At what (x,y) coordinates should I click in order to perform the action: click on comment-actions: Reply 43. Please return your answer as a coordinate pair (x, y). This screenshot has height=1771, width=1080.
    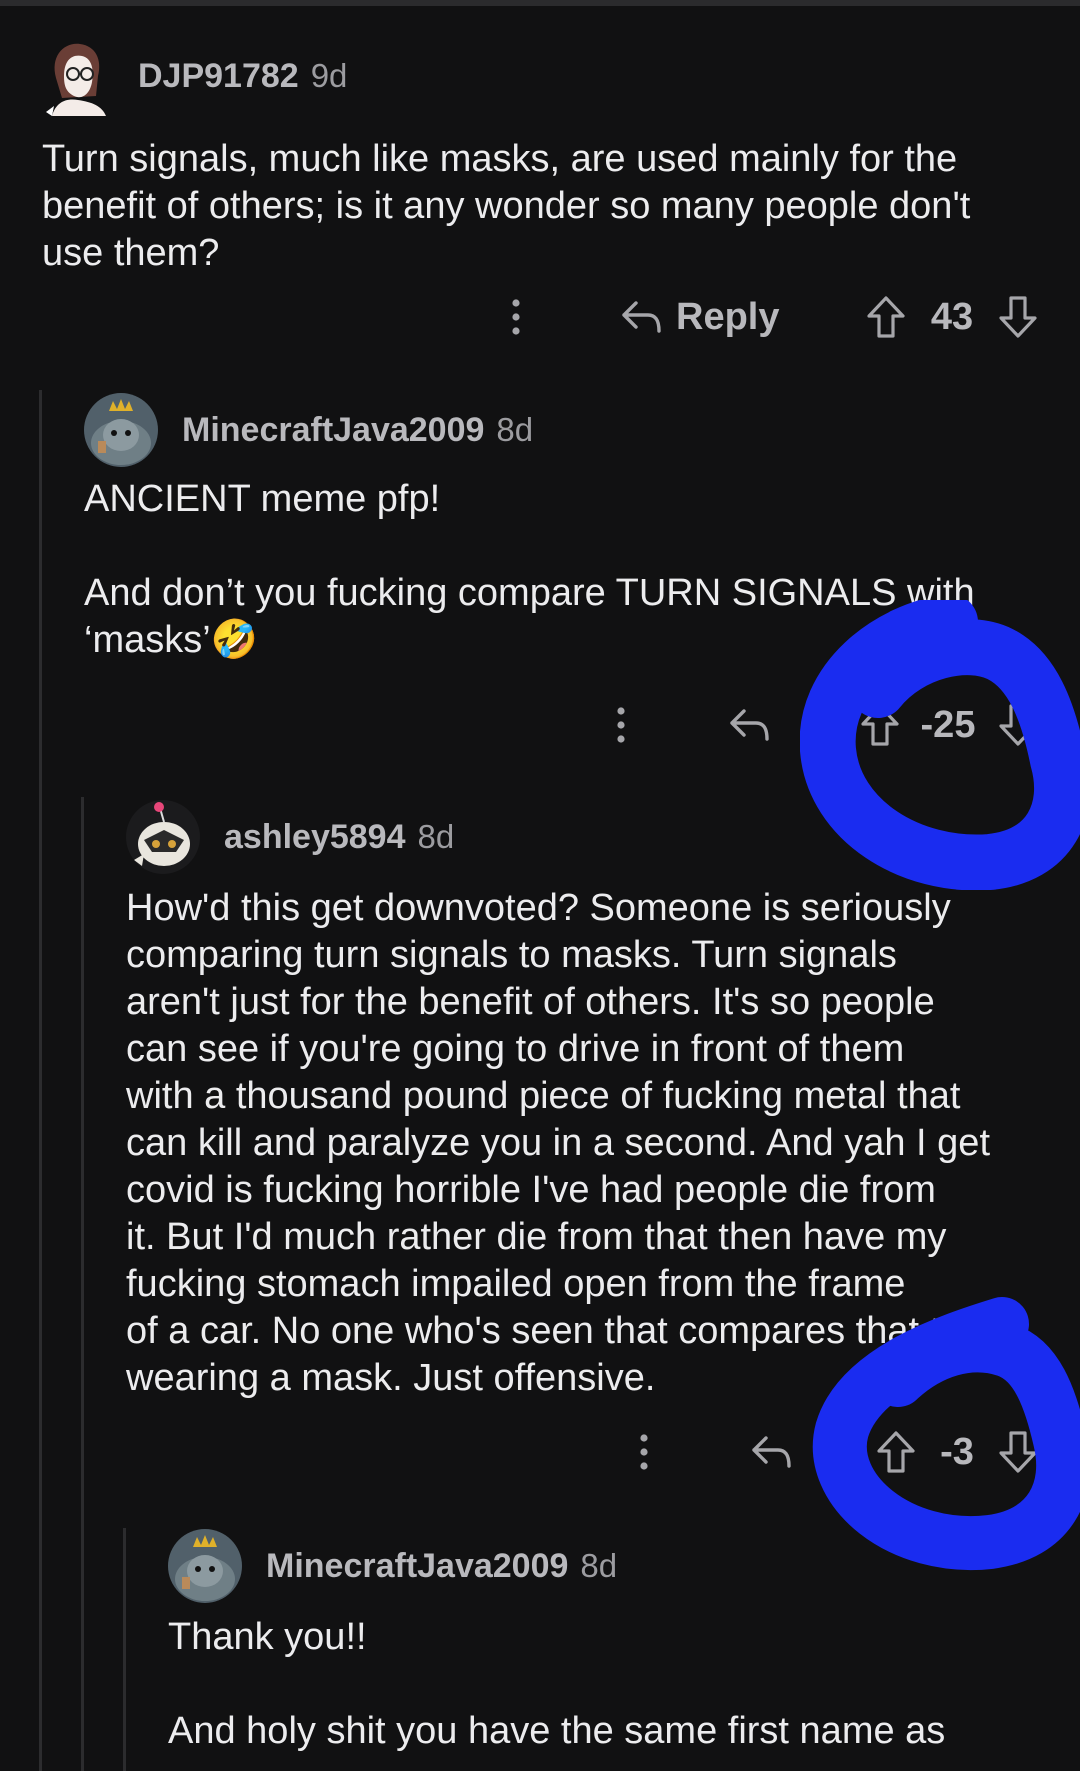
    Looking at the image, I should click on (540, 317).